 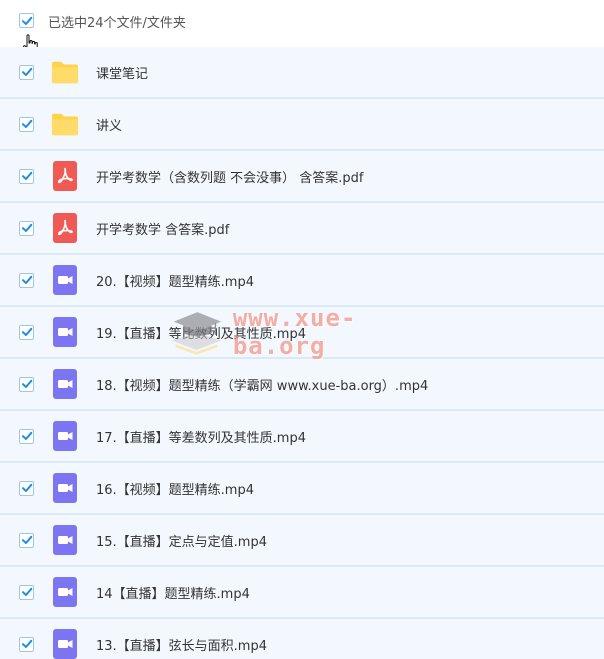 I want to click on file-name: 14【直播】题型精练.mp4, so click(x=173, y=592).